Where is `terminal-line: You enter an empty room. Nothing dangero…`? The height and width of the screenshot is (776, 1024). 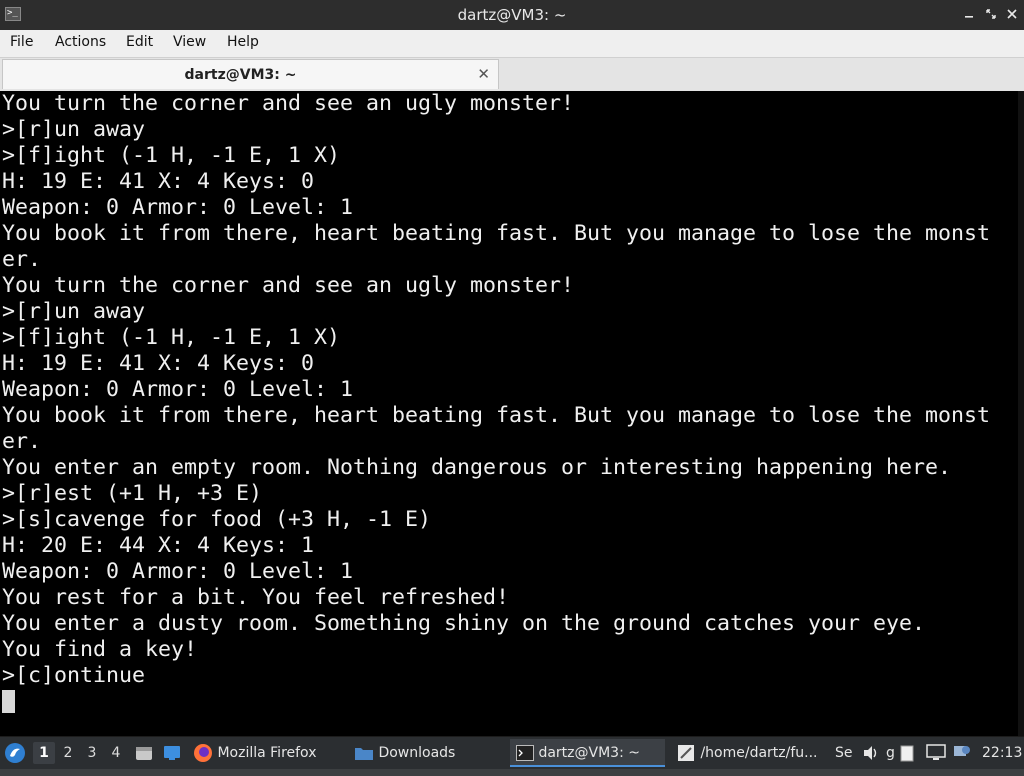
terminal-line: You enter an empty room. Nothing dangero… is located at coordinates (477, 467).